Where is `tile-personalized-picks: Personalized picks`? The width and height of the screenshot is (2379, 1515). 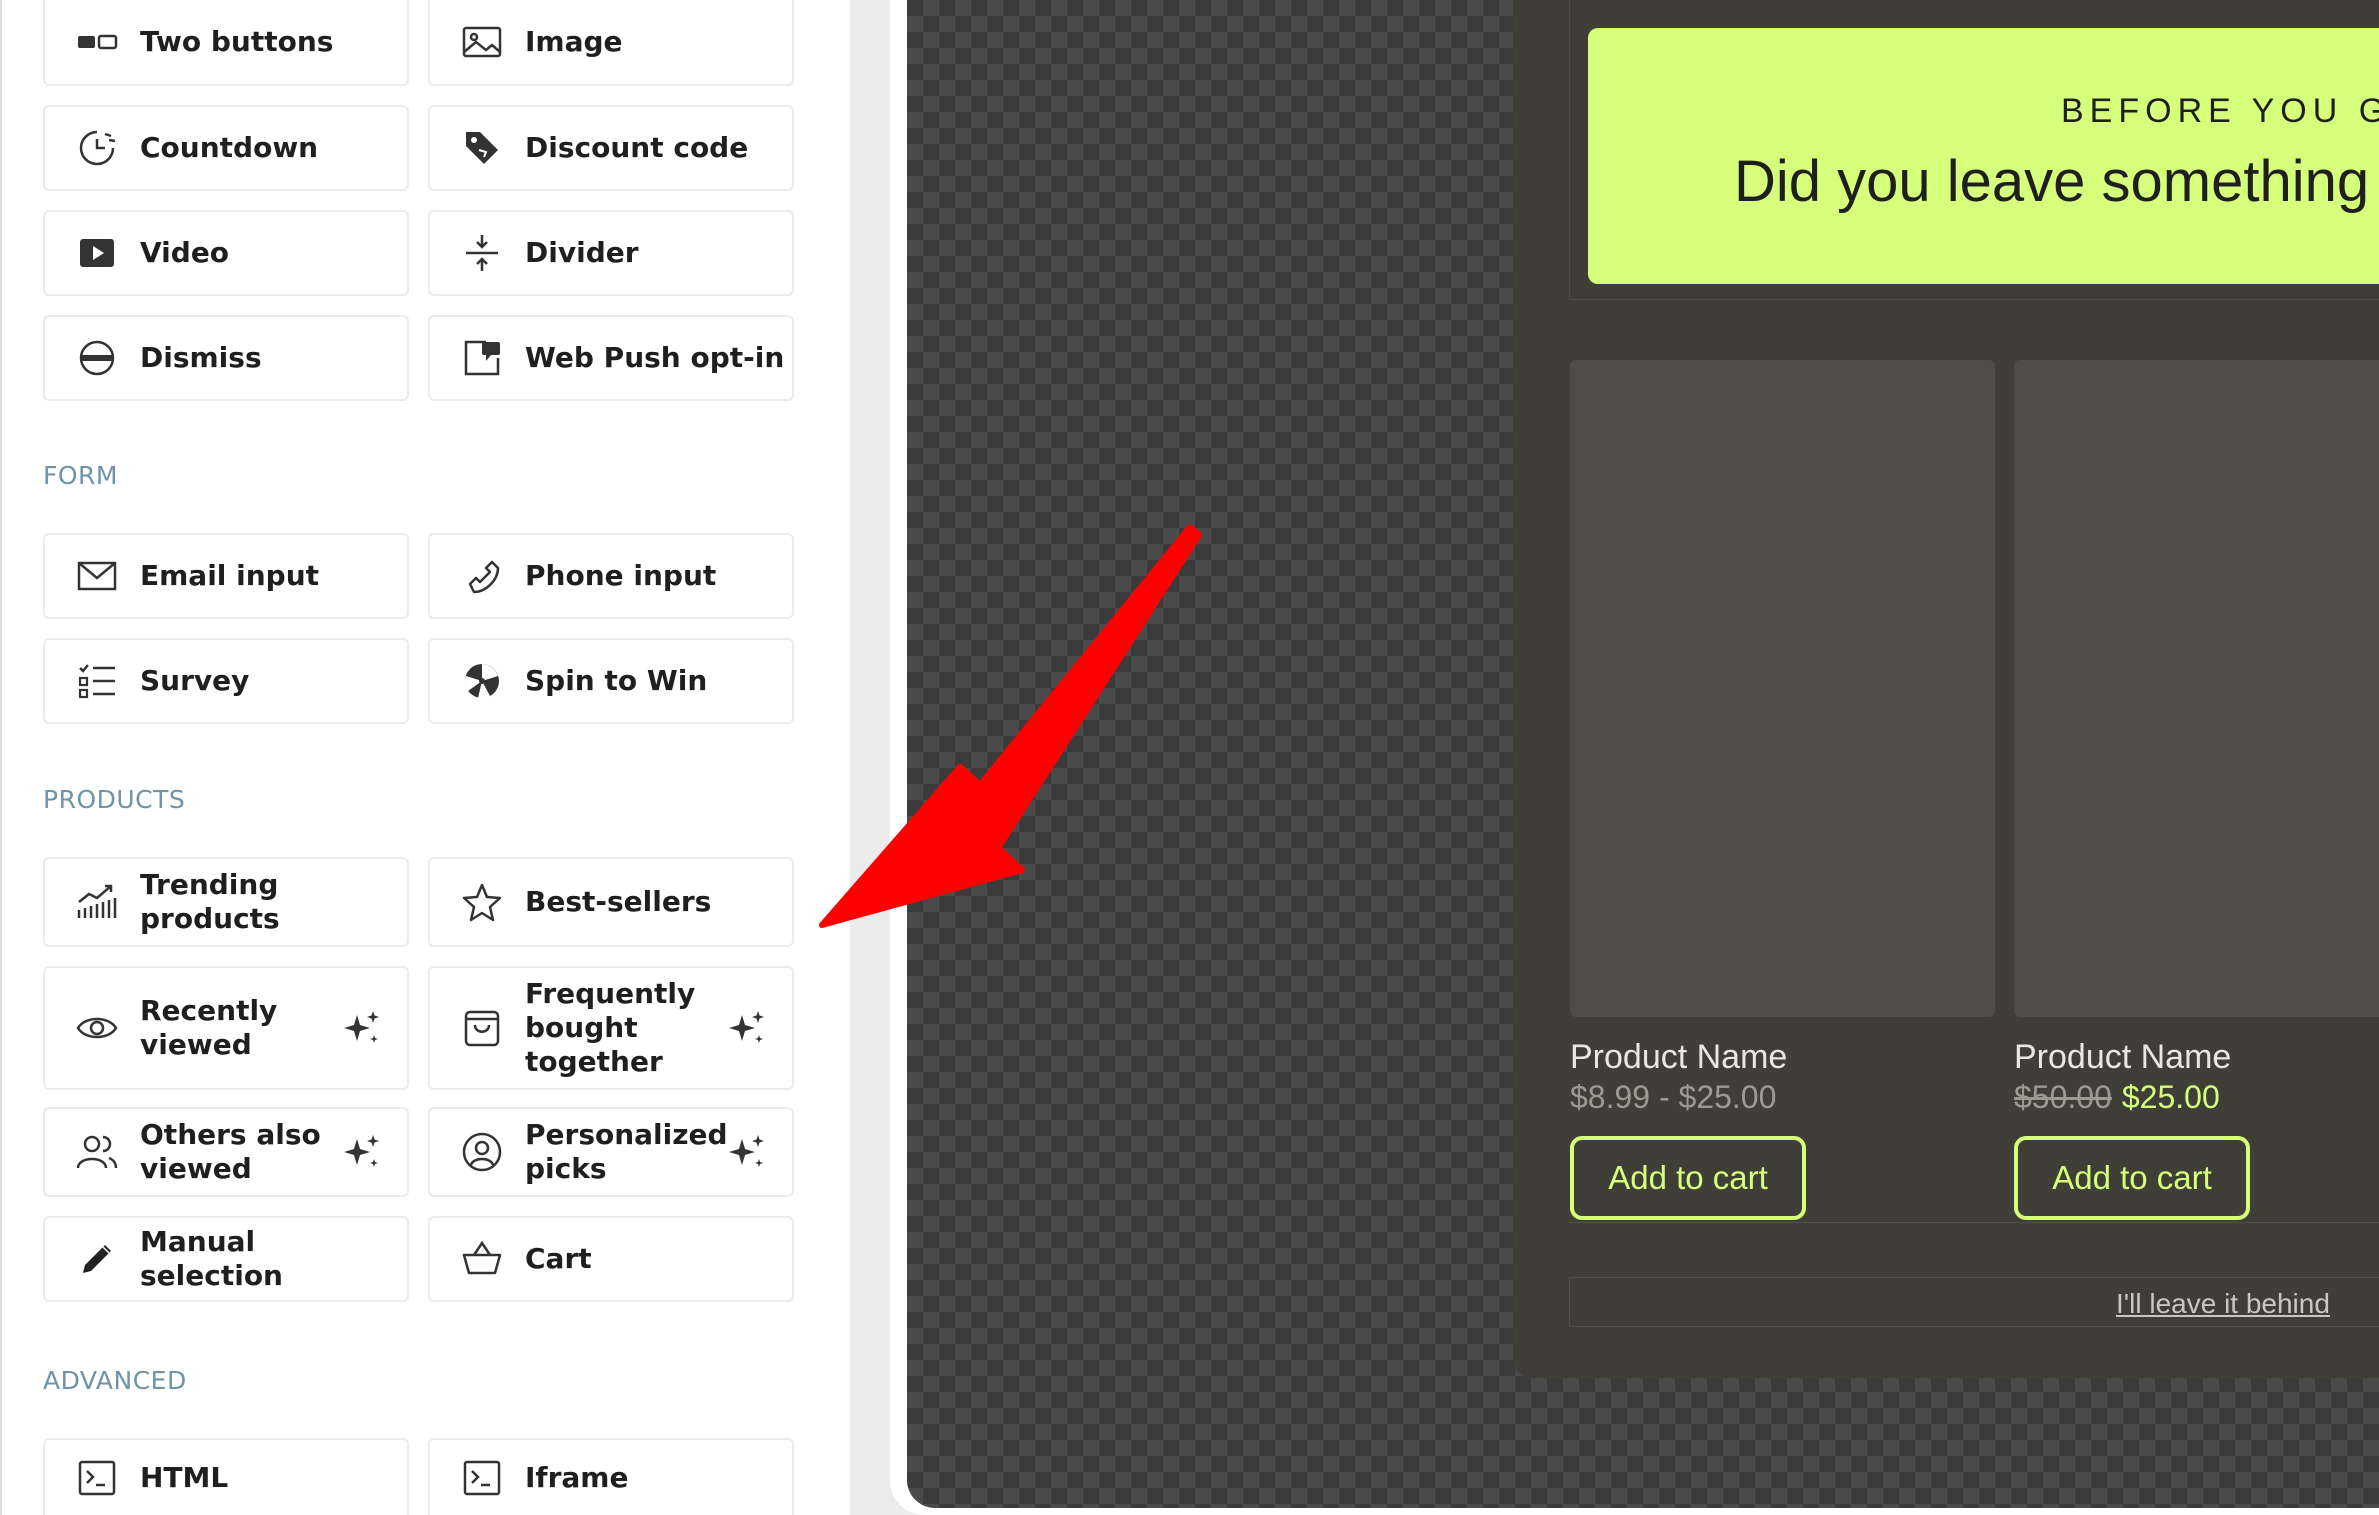 tile-personalized-picks: Personalized picks is located at coordinates (611, 1152).